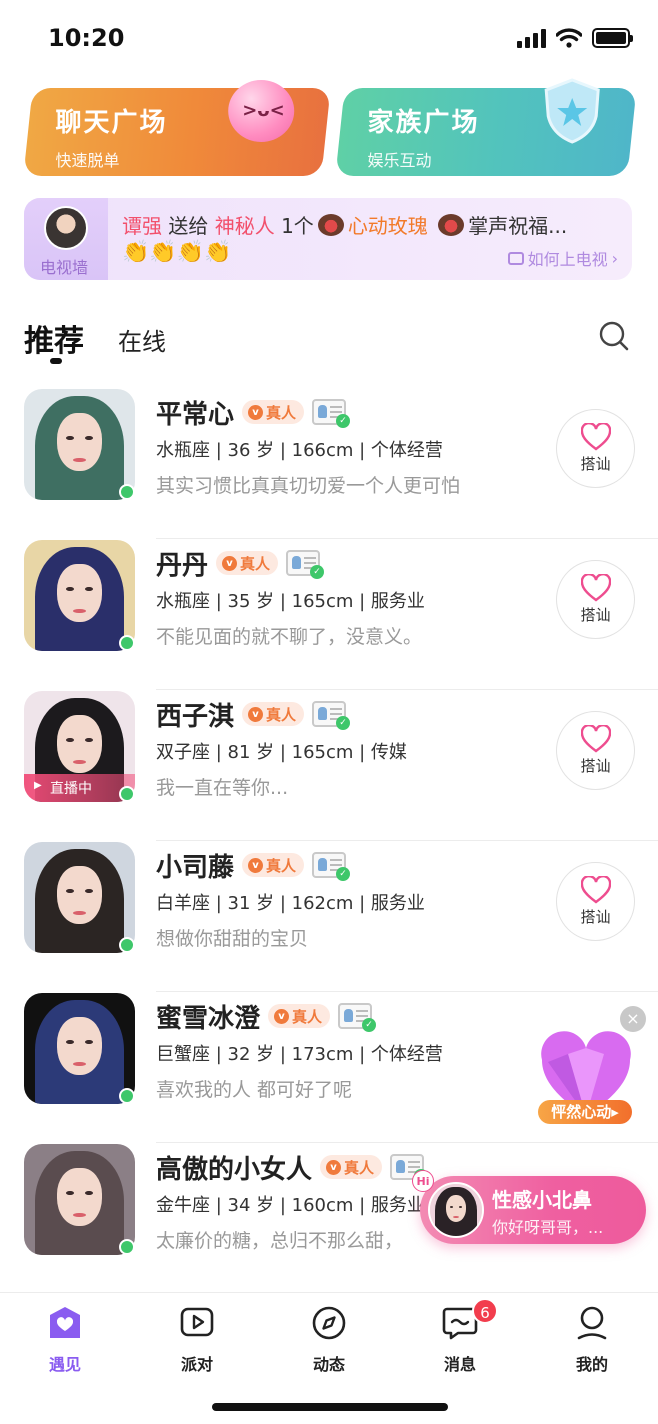 The width and height of the screenshot is (658, 1424). What do you see at coordinates (208, 1018) in the screenshot?
I see `user-name: 蜜雪冰澄` at bounding box center [208, 1018].